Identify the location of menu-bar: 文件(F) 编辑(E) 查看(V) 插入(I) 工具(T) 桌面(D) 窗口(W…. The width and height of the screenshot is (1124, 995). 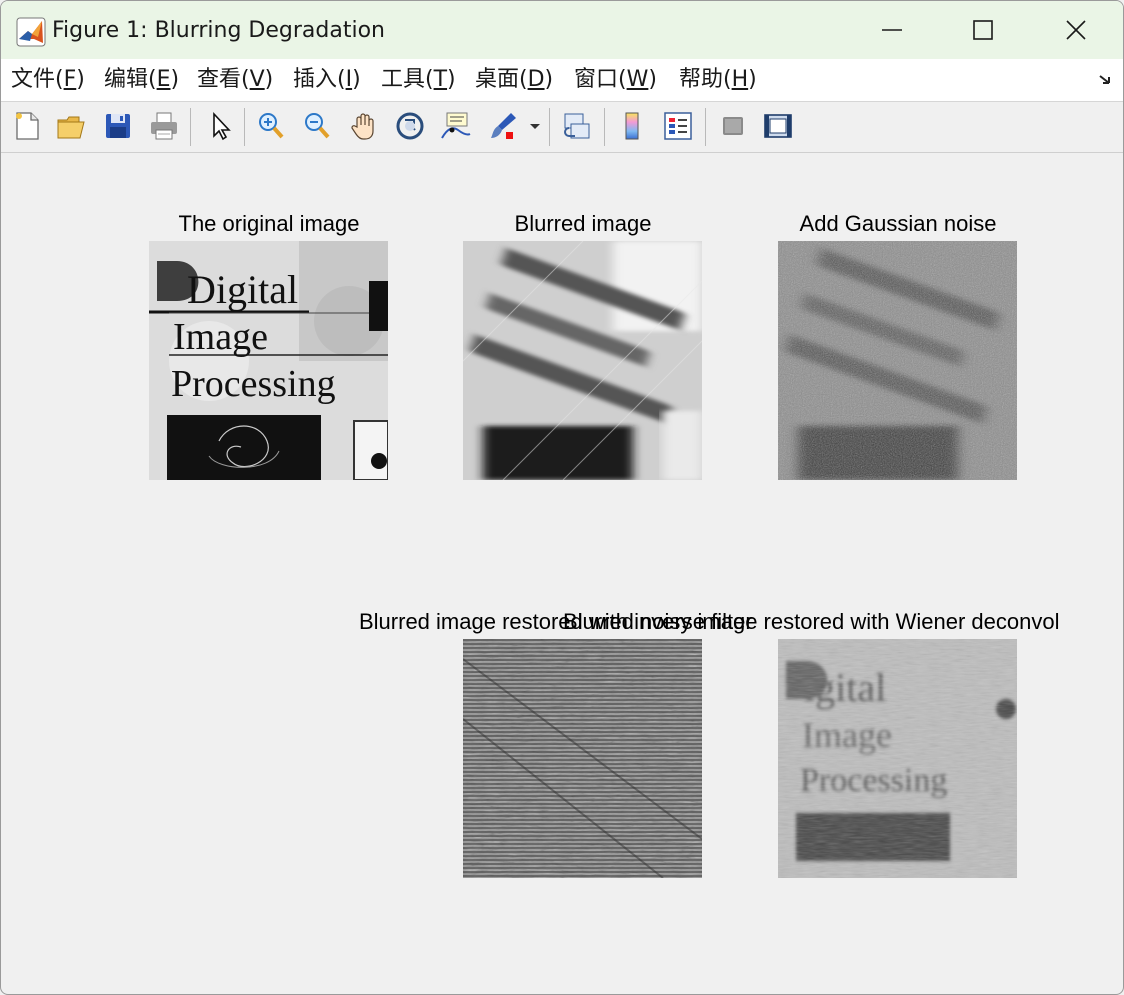
(562, 80).